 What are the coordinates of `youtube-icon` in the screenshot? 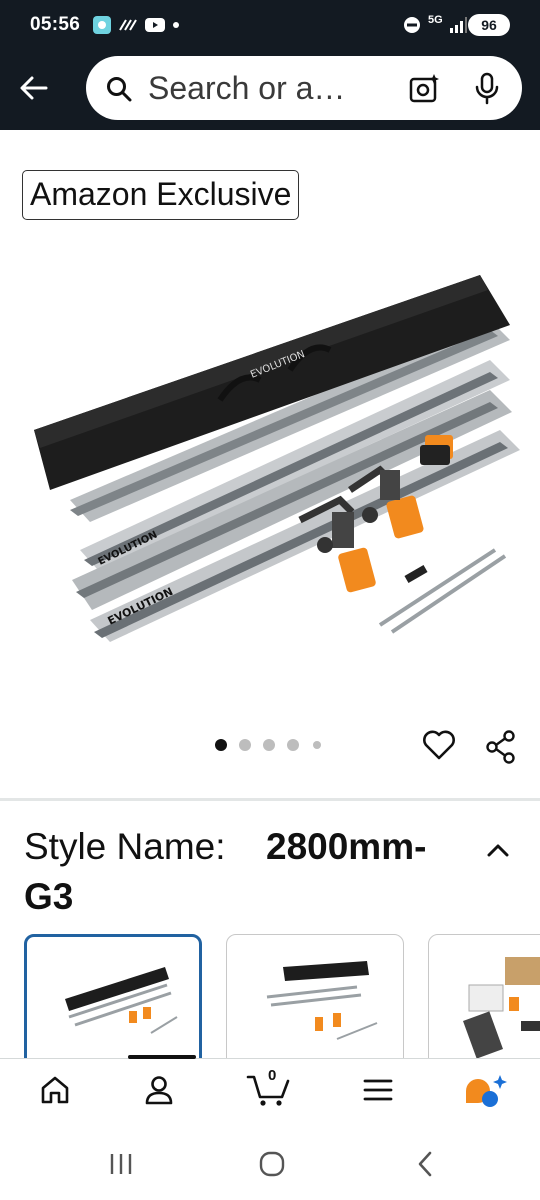 It's located at (155, 25).